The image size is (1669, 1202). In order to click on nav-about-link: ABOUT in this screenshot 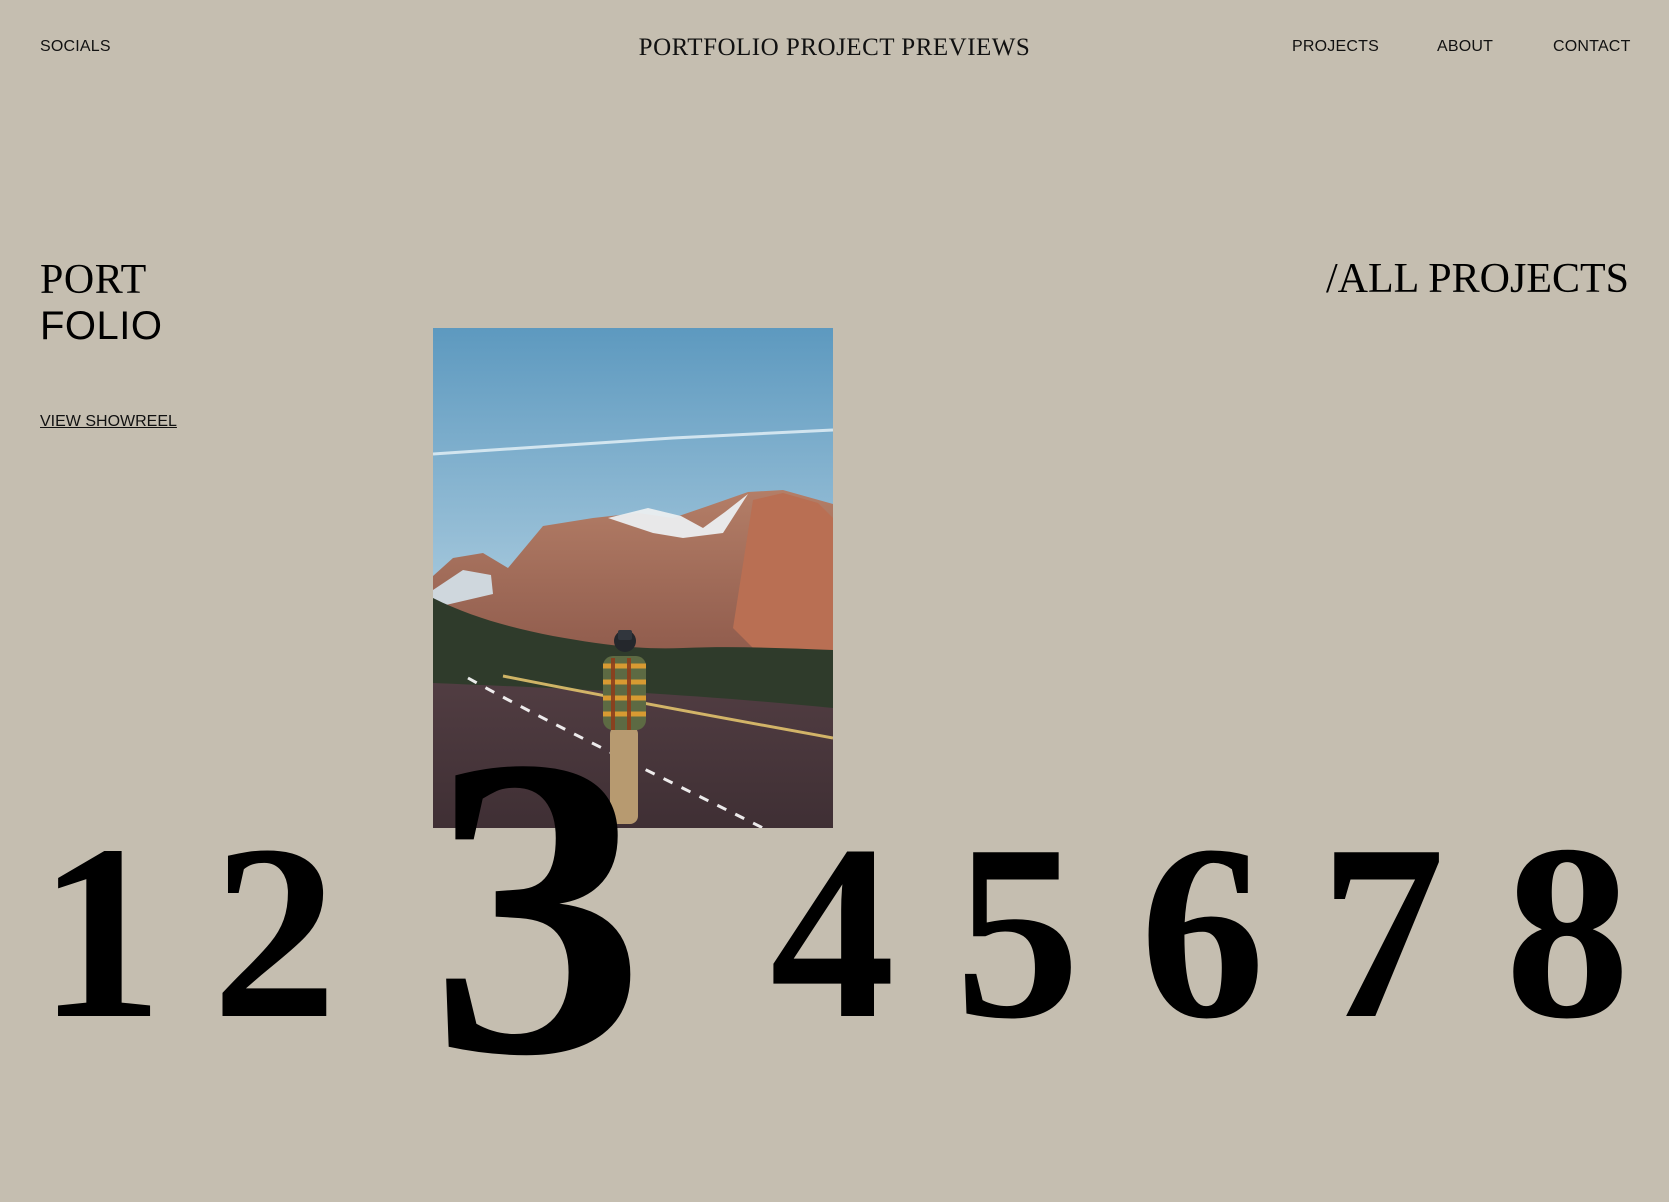, I will do `click(1465, 47)`.